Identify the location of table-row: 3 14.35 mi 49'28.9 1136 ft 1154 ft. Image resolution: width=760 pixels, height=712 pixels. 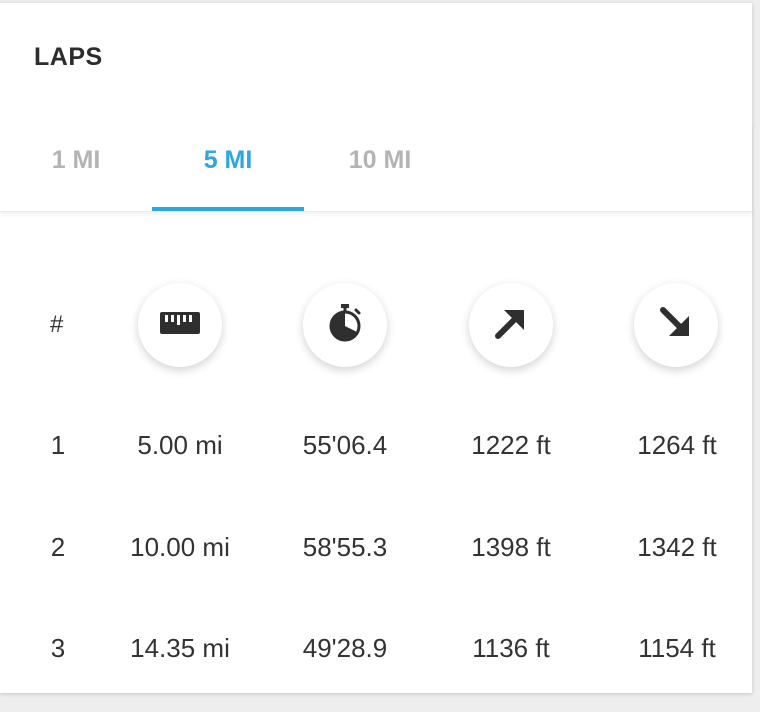
(376, 658).